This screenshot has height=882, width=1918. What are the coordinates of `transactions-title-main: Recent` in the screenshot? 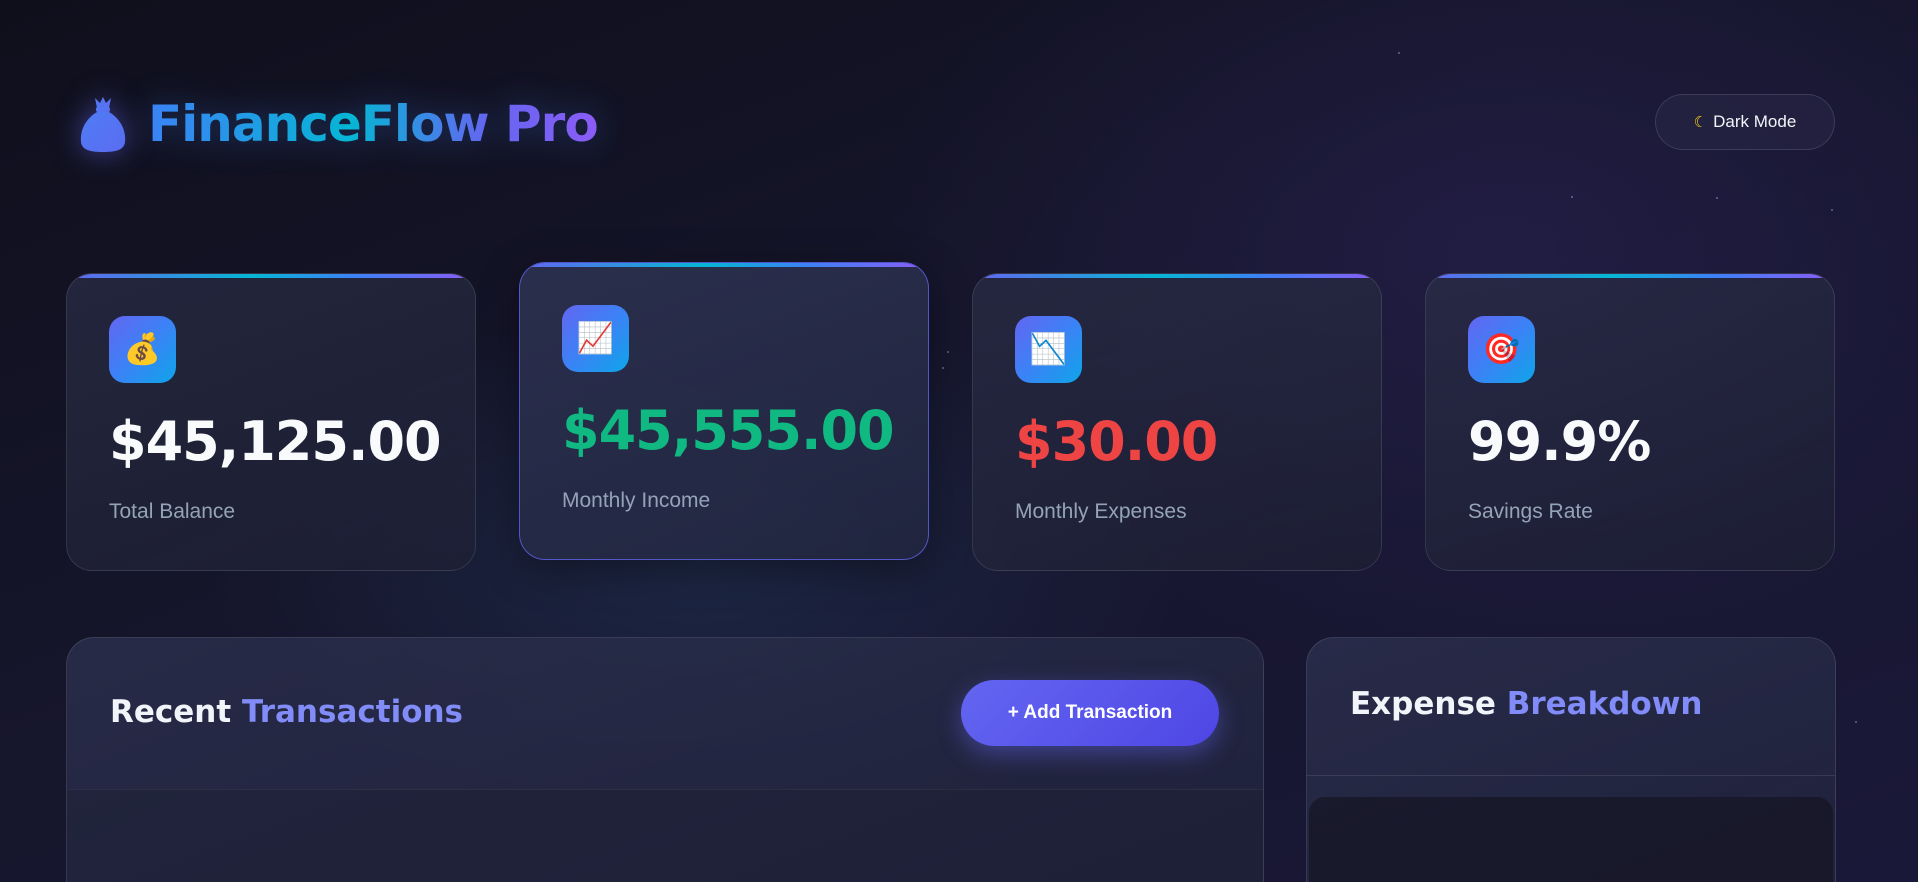 It's located at (171, 712).